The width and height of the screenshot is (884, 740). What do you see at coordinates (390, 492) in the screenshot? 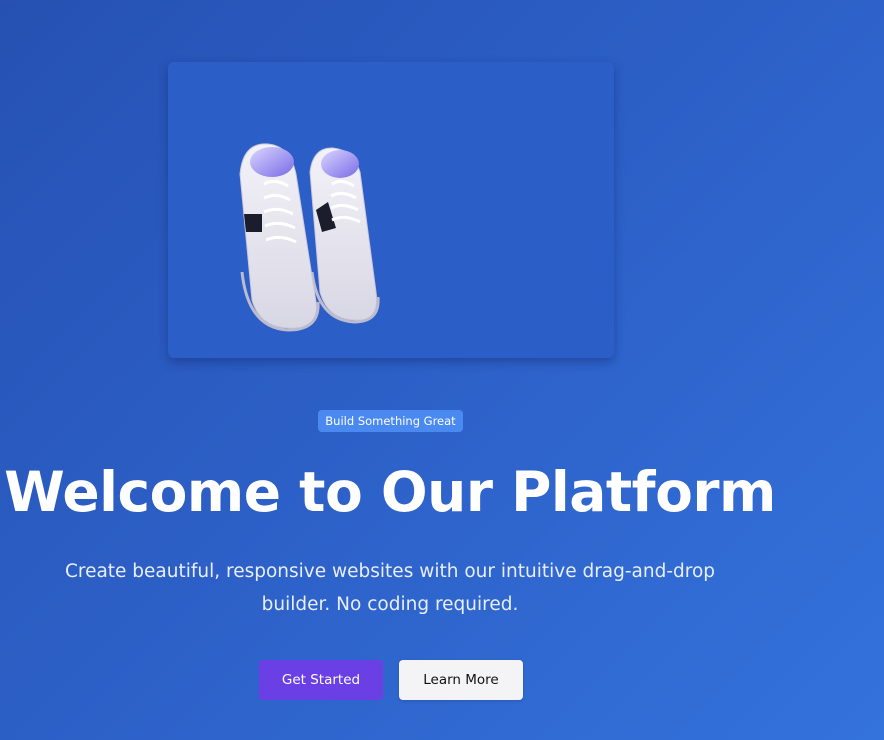
I see `hero-title: Welcome to Our Platform` at bounding box center [390, 492].